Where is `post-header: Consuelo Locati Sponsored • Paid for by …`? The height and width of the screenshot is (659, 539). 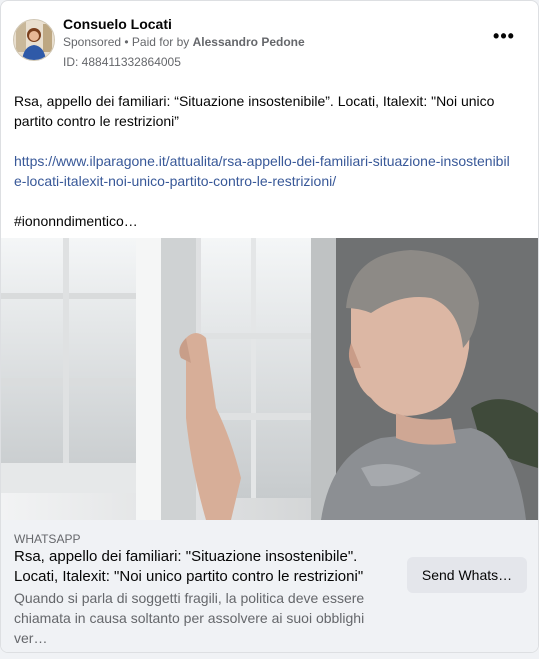
post-header: Consuelo Locati Sponsored • Paid for by … is located at coordinates (269, 43).